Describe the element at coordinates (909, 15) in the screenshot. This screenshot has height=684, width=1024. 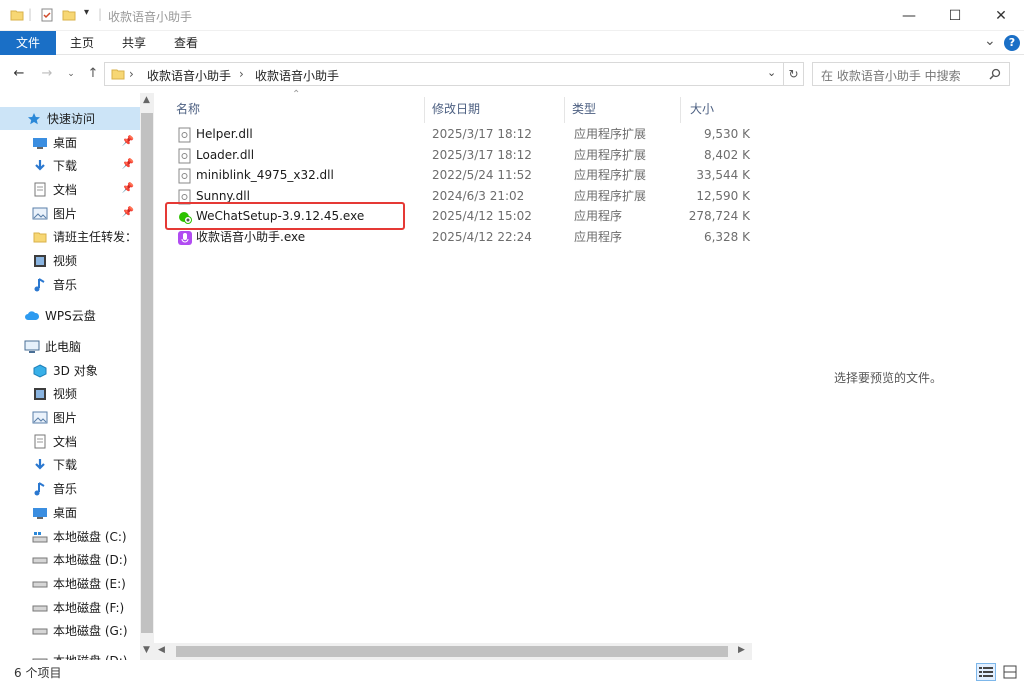
I see `minimize-button: —` at that location.